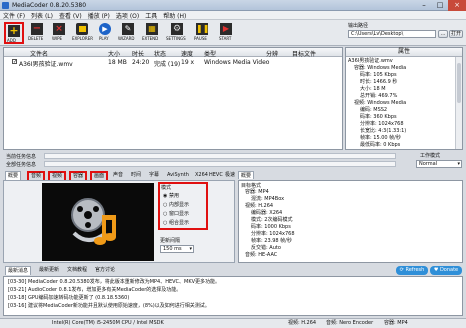 The width and height of the screenshot is (466, 328). I want to click on preview-mode-window-label: 窗口显示, so click(178, 214).